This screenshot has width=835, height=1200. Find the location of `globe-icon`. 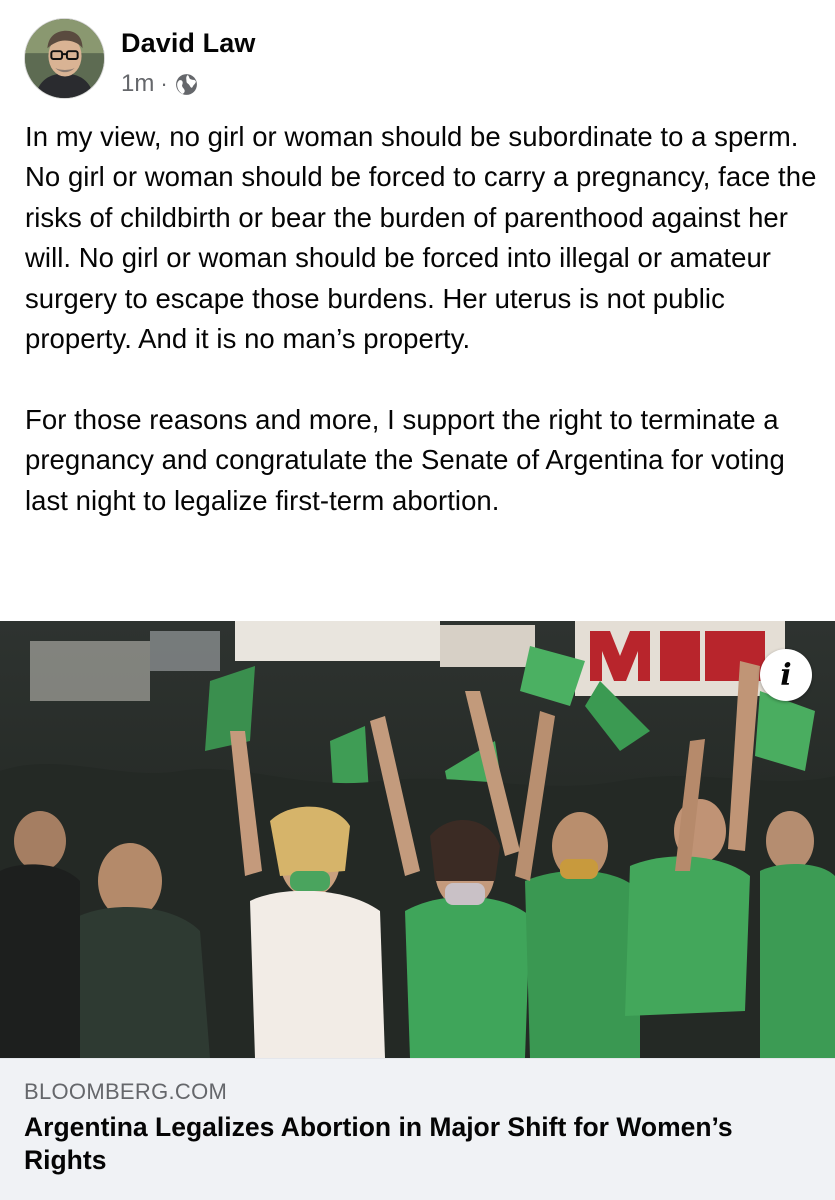

globe-icon is located at coordinates (186, 84).